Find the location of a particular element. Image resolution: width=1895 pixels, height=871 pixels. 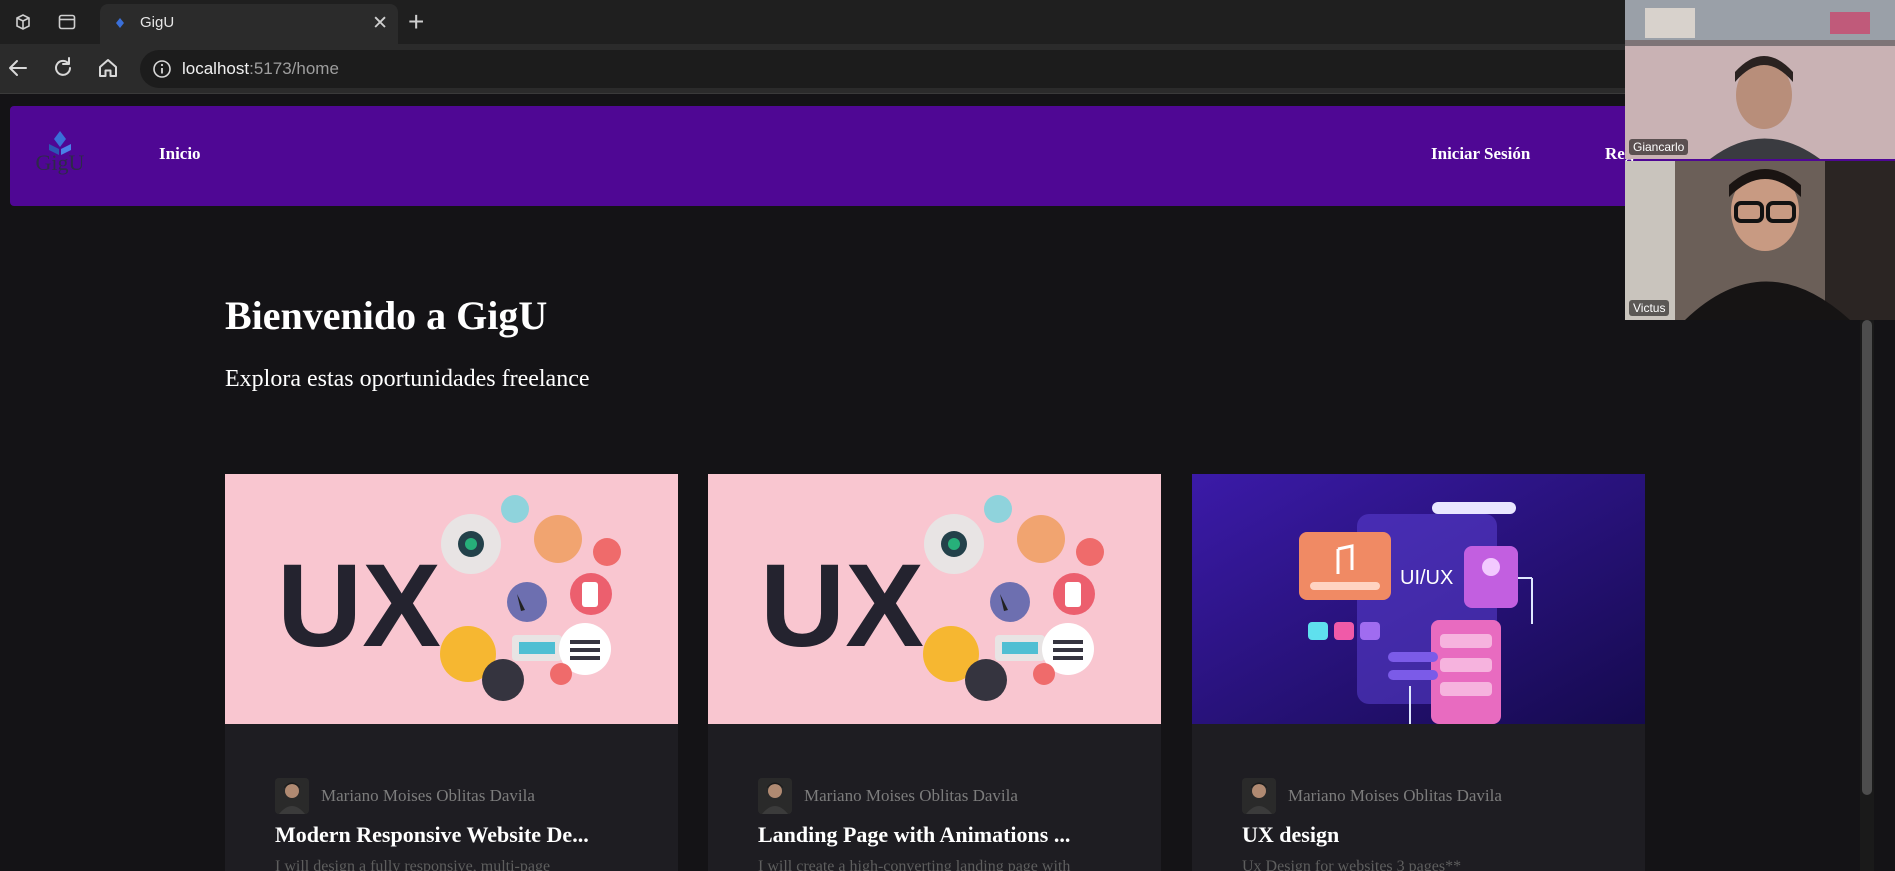

active-tab: GigU ✕ is located at coordinates (249, 24).